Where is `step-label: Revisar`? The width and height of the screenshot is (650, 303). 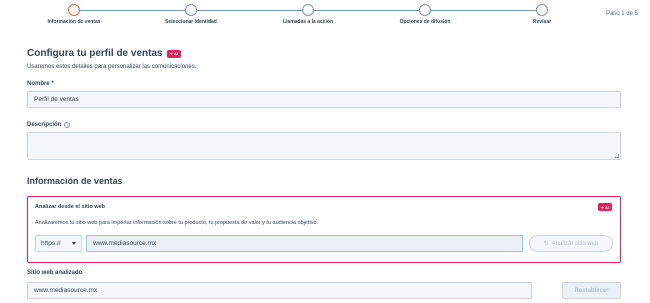 step-label: Revisar is located at coordinates (542, 22).